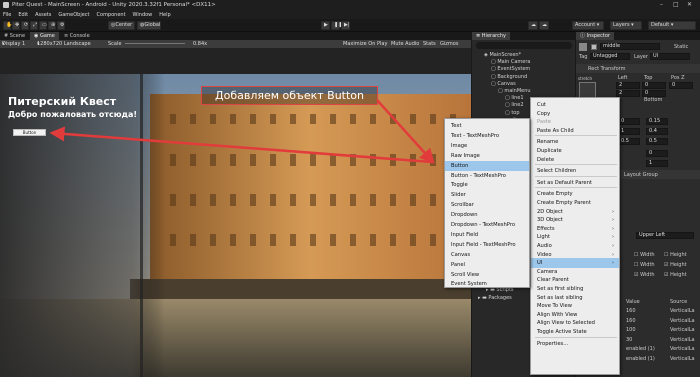 Image resolution: width=700 pixels, height=377 pixels. What do you see at coordinates (14, 36) in the screenshot?
I see `tab-scene: # Scene` at bounding box center [14, 36].